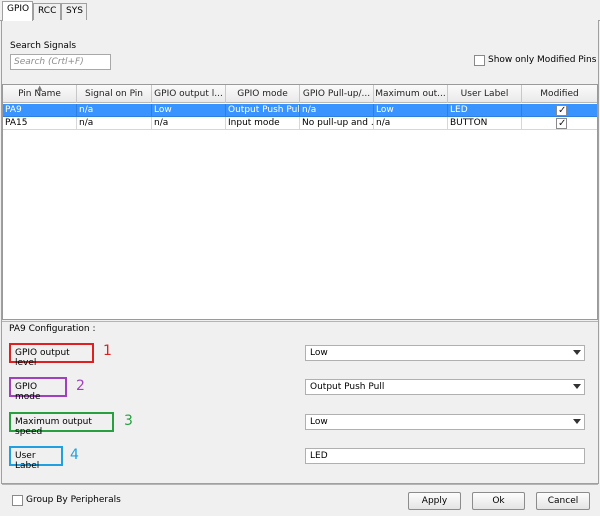 This screenshot has height=516, width=600. What do you see at coordinates (563, 501) in the screenshot?
I see `cancel-button: Cancel` at bounding box center [563, 501].